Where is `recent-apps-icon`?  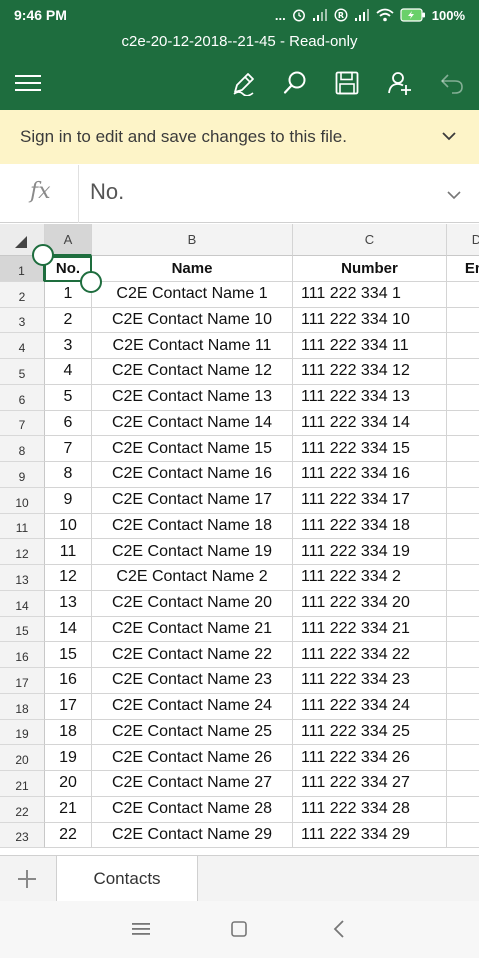 recent-apps-icon is located at coordinates (141, 929).